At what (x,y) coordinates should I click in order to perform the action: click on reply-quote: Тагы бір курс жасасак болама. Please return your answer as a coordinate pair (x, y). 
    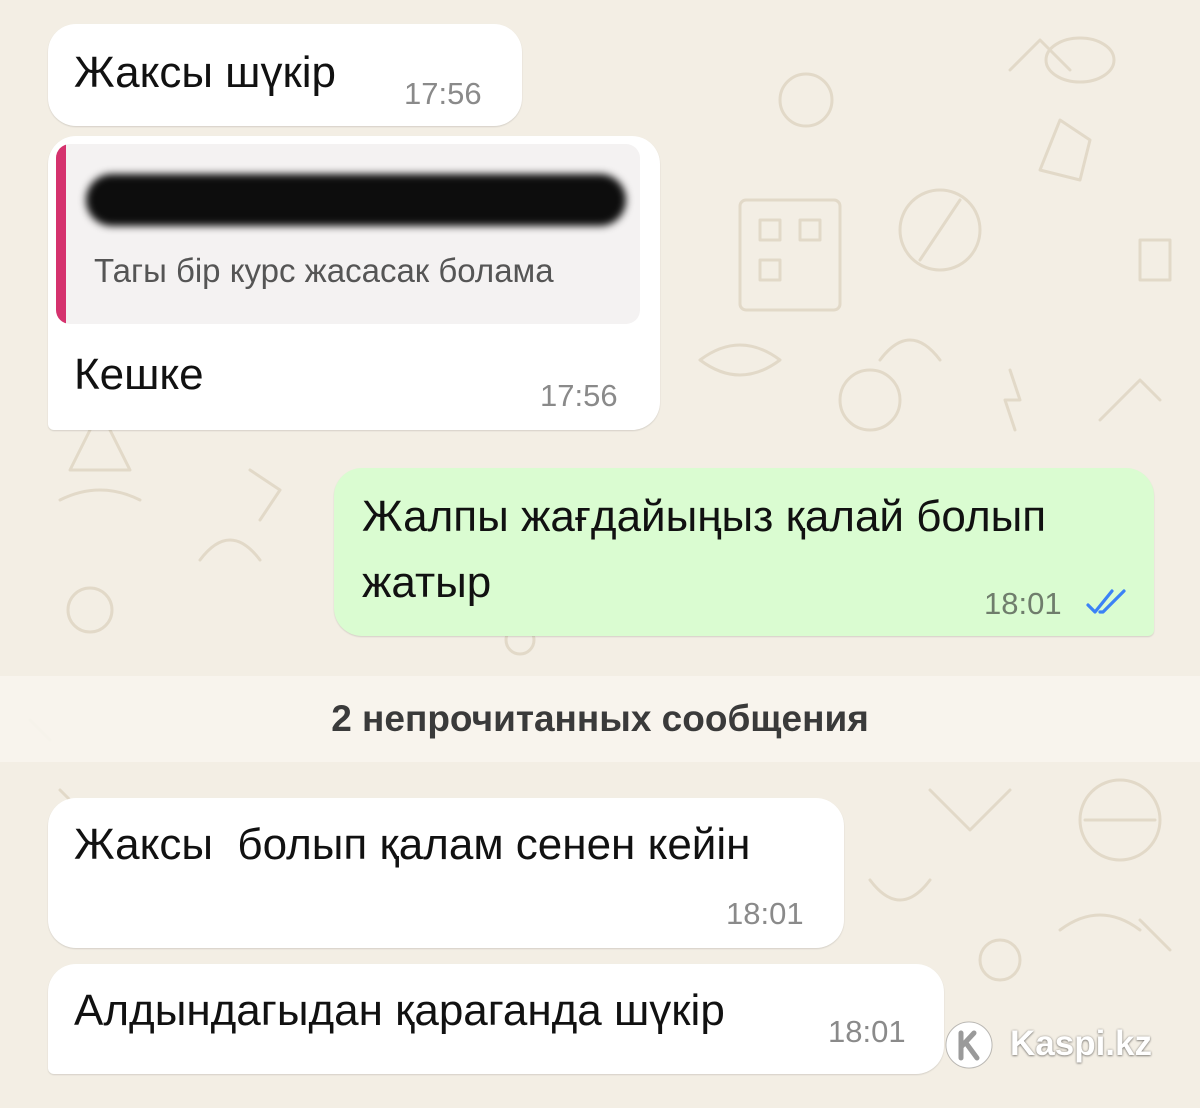
    Looking at the image, I should click on (348, 234).